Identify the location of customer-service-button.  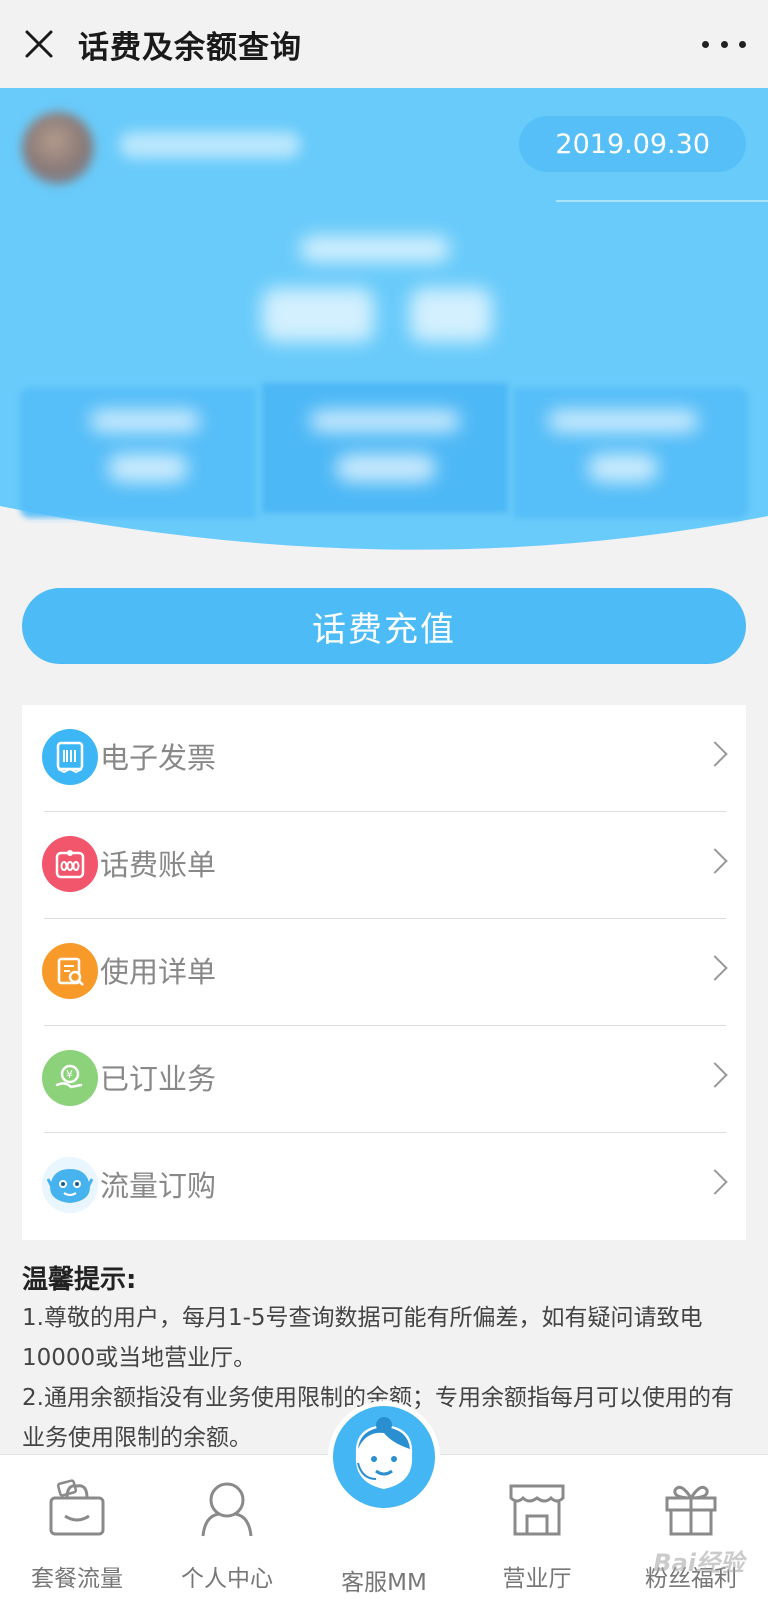
(384, 1457).